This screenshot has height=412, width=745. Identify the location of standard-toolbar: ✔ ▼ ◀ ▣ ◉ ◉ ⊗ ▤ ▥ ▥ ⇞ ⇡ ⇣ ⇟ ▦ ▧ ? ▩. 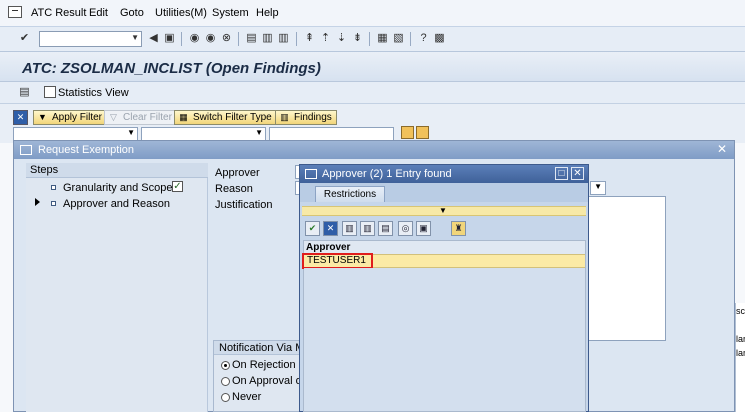
(372, 39).